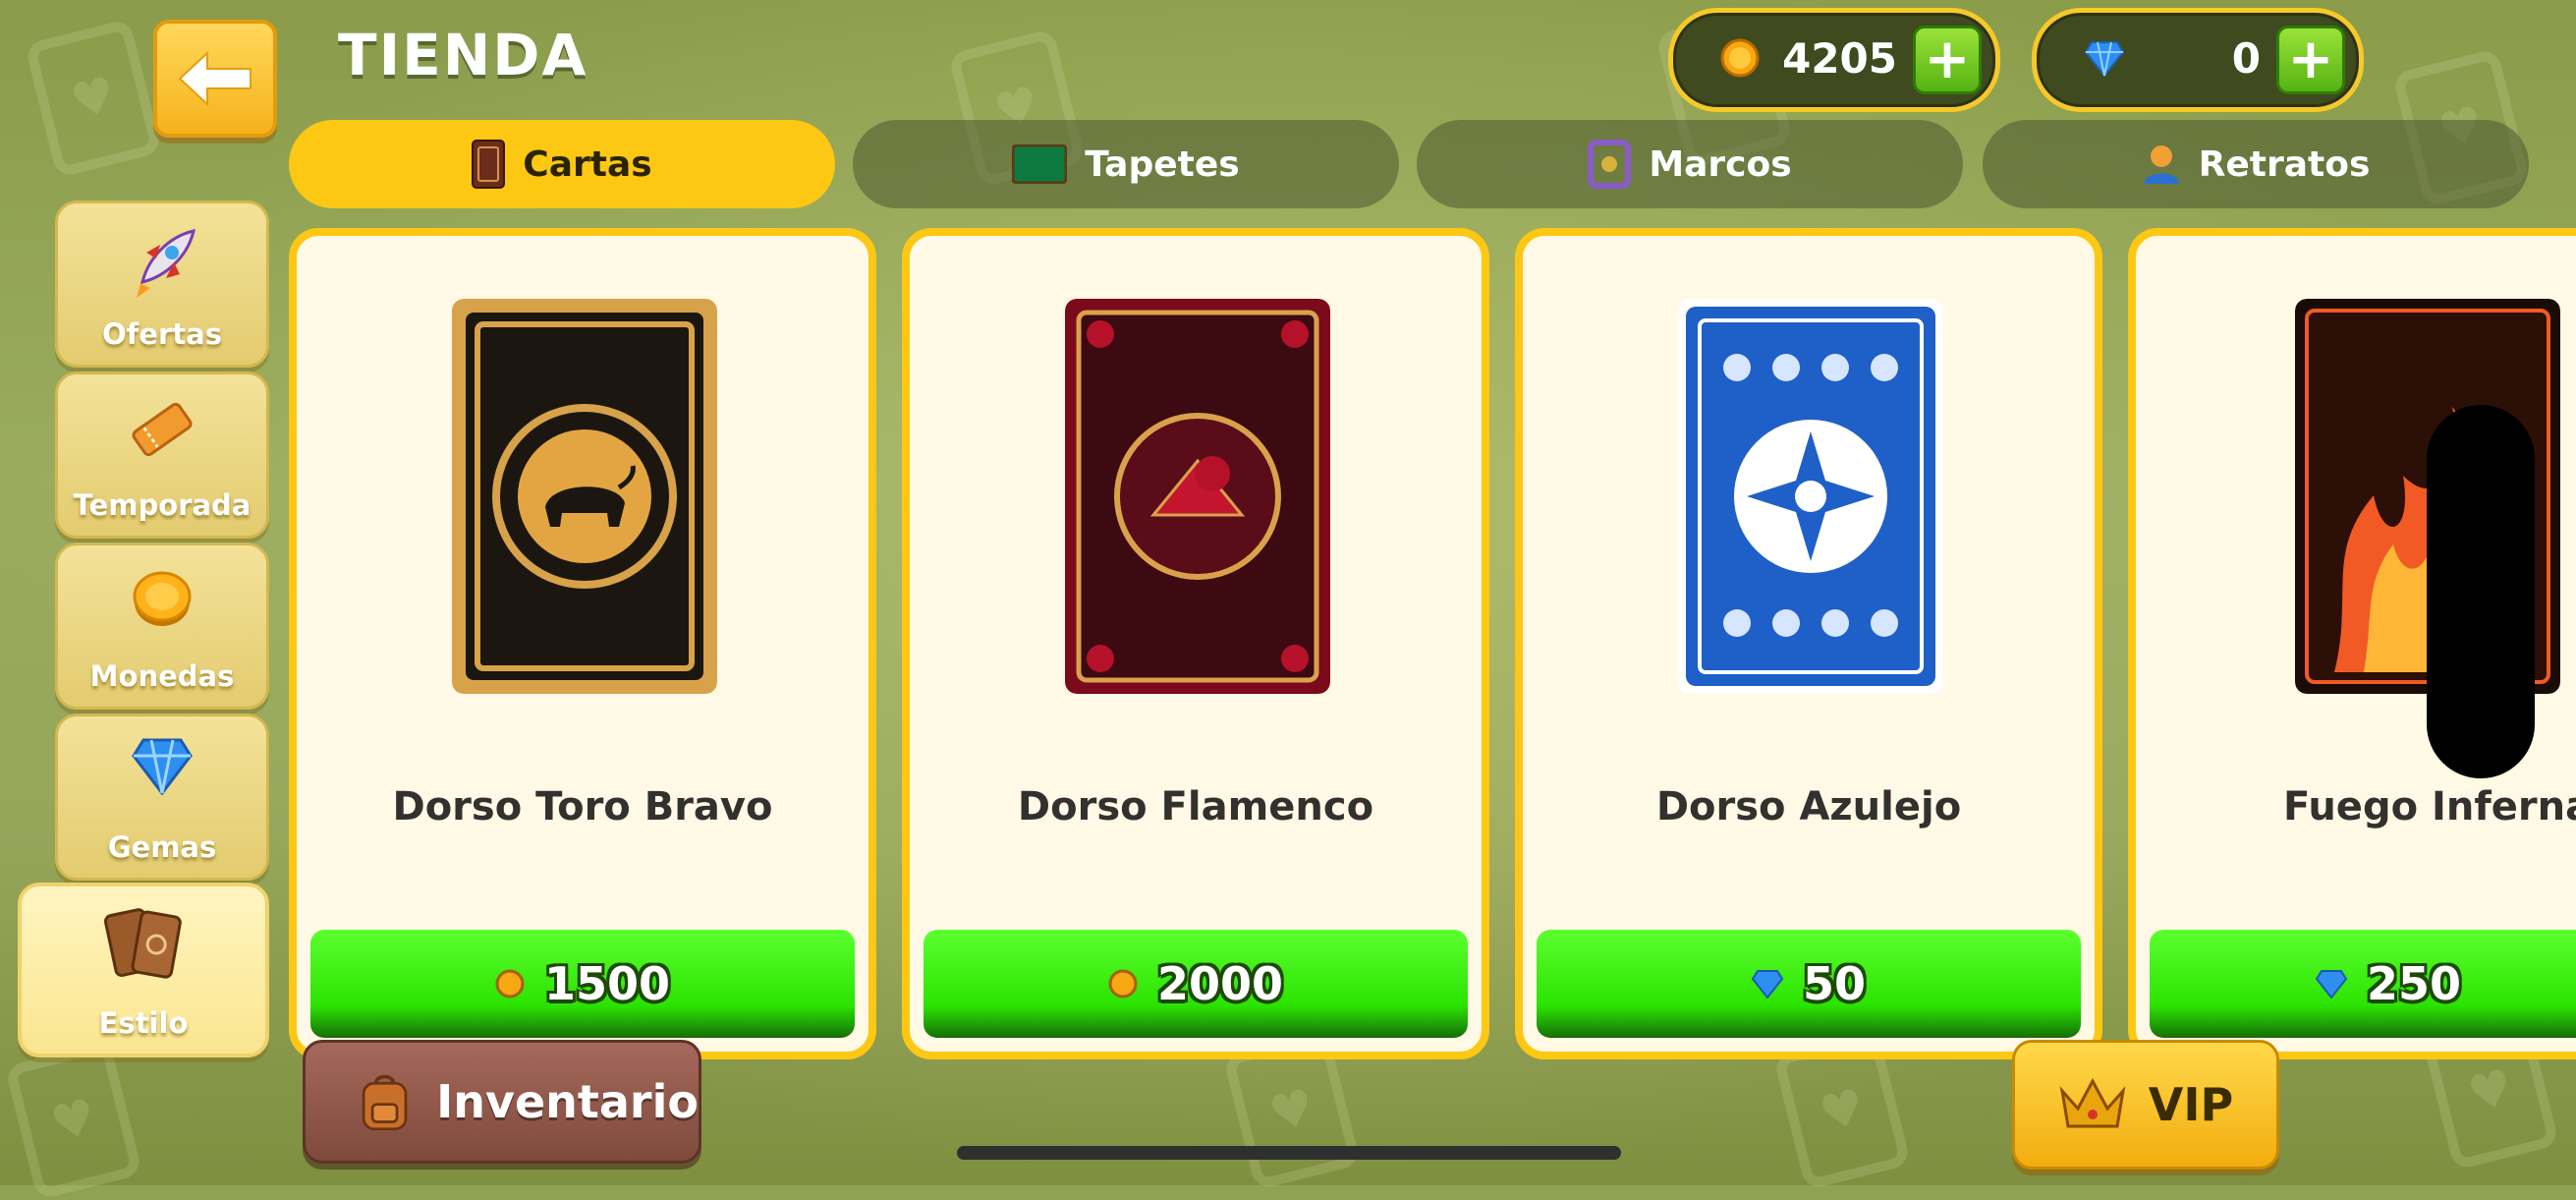 This screenshot has width=2576, height=1200. What do you see at coordinates (1808, 807) in the screenshot?
I see `item-name: Dorso Azulejo` at bounding box center [1808, 807].